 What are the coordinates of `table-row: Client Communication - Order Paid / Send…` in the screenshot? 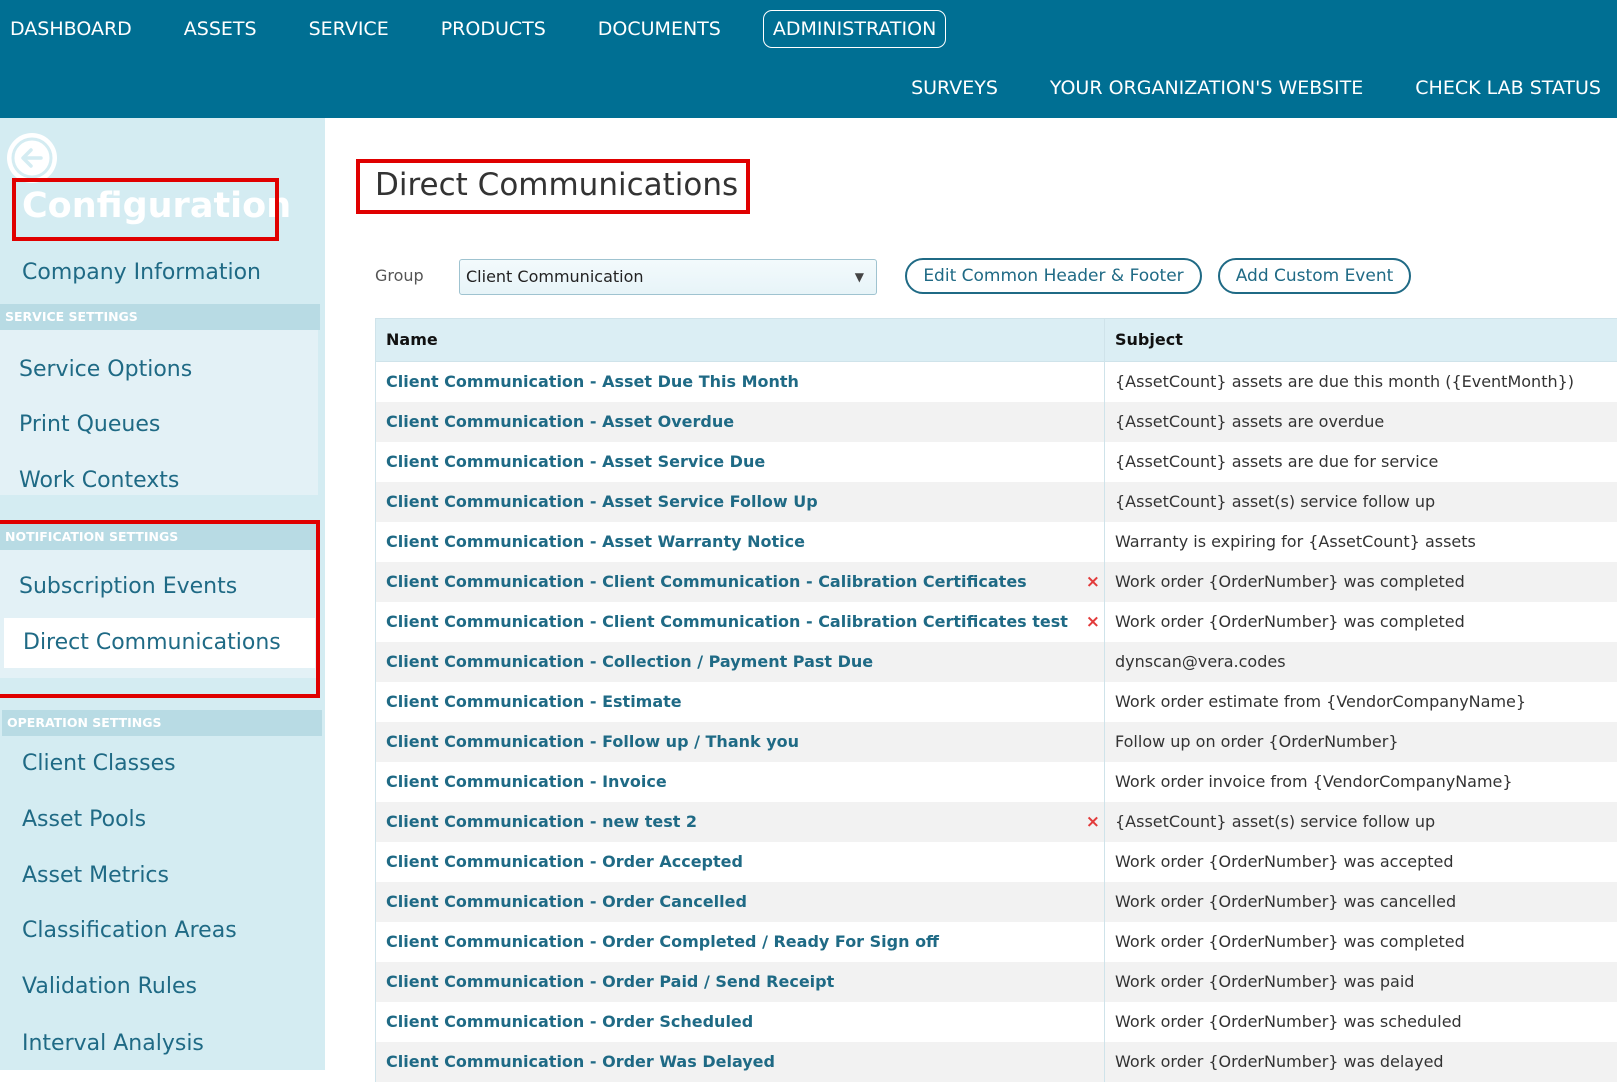 It's located at (996, 982).